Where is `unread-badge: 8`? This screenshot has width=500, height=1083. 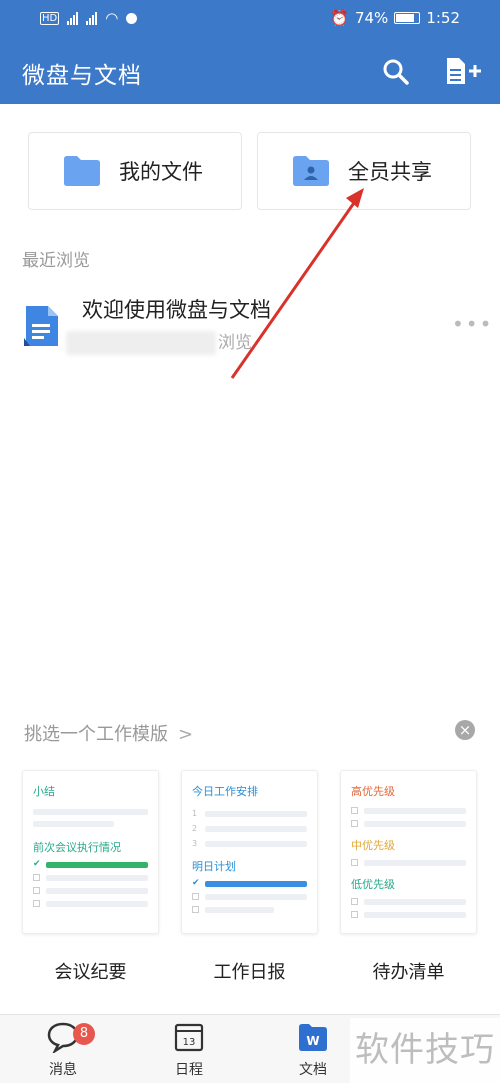
unread-badge: 8 is located at coordinates (84, 1034).